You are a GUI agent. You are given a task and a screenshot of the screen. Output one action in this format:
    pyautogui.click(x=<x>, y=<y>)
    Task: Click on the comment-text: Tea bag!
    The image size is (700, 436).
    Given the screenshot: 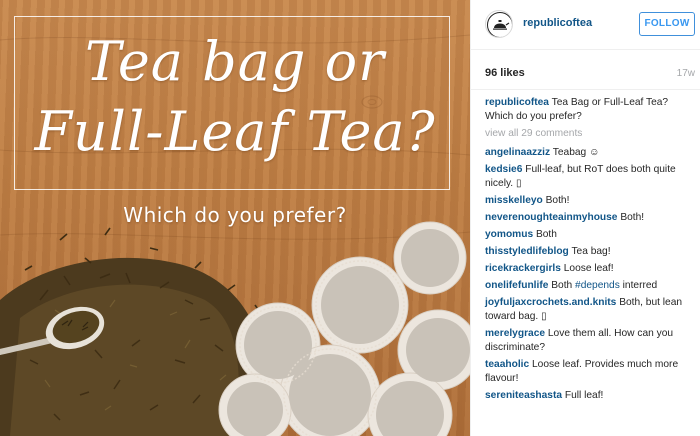 What is the action you would take?
    pyautogui.click(x=591, y=251)
    